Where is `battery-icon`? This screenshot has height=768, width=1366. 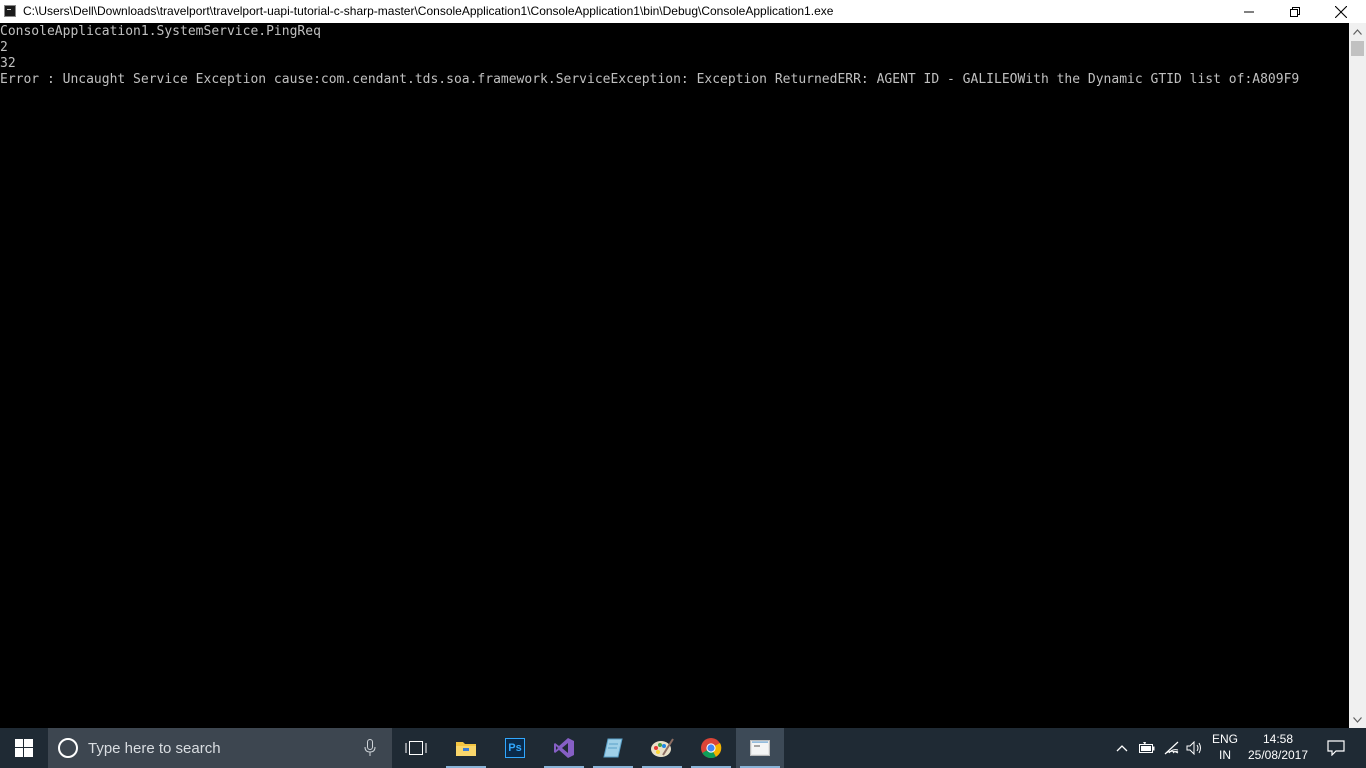
battery-icon is located at coordinates (1147, 747).